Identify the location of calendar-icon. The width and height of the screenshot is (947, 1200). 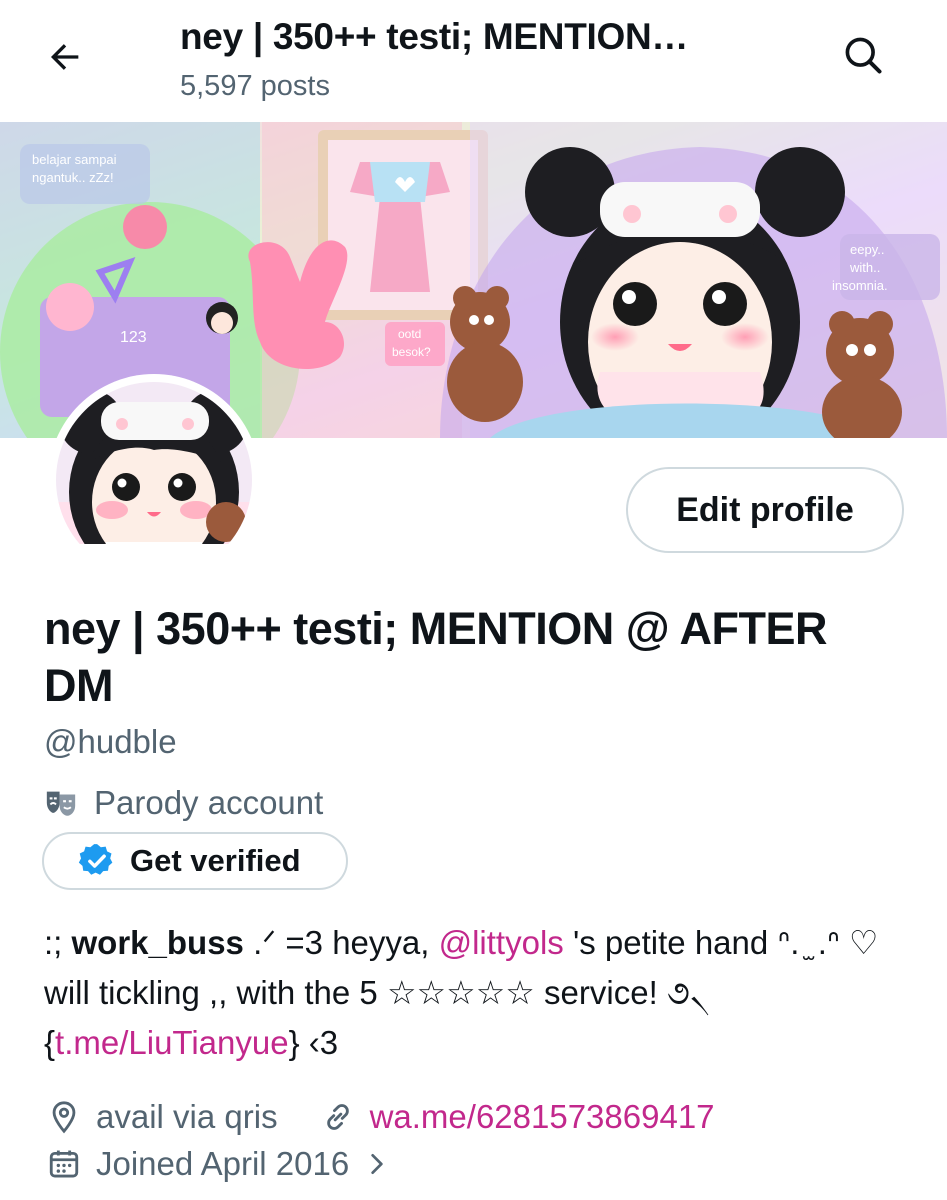
(64, 1164).